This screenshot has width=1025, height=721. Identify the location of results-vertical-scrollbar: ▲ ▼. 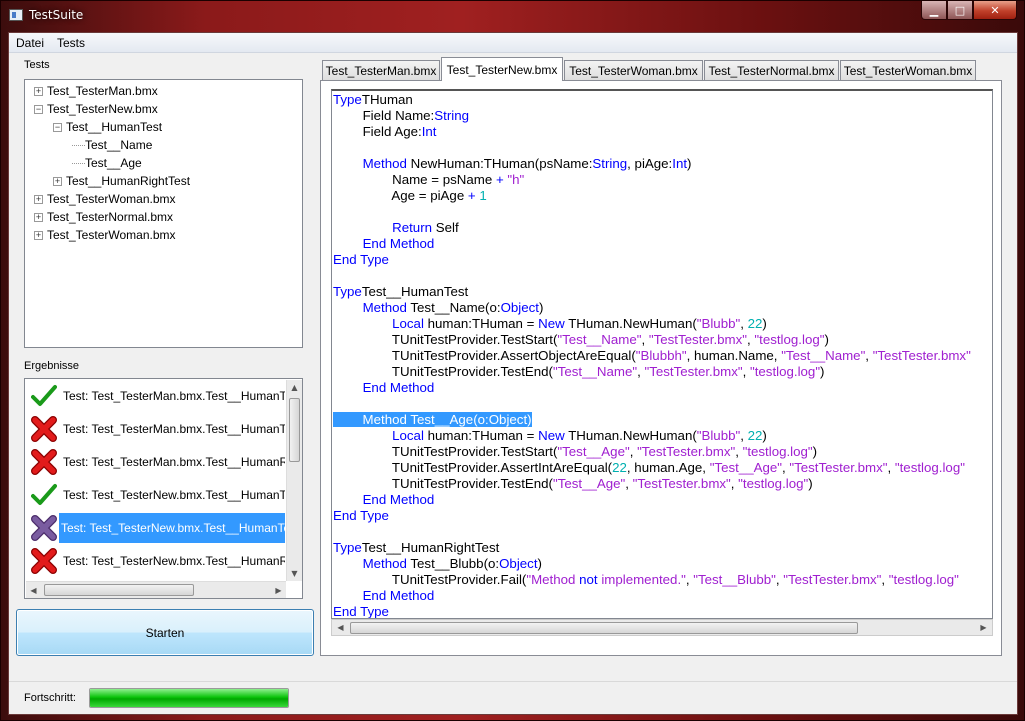
(294, 480).